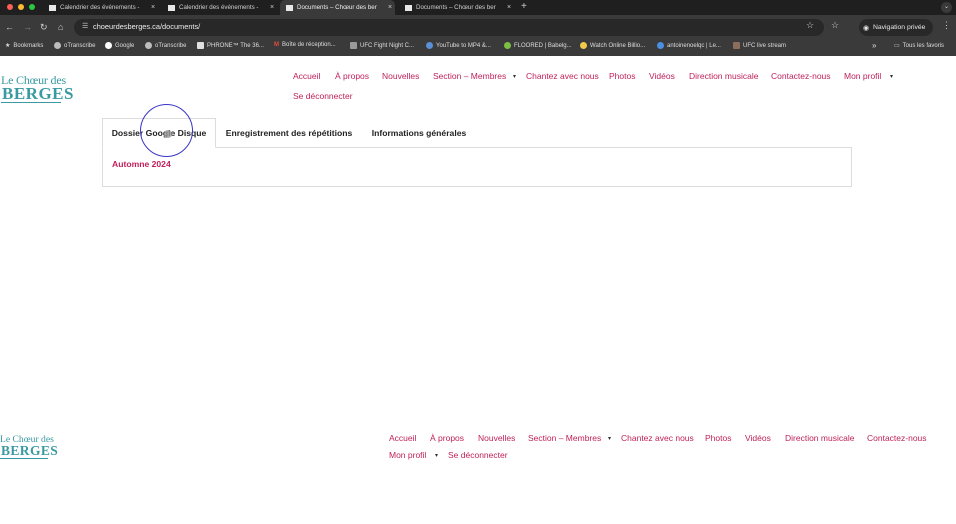 Image resolution: width=956 pixels, height=524 pixels. What do you see at coordinates (289, 133) in the screenshot?
I see `tab-enregistrement-des-repetitions: Enregistrement des répétitions` at bounding box center [289, 133].